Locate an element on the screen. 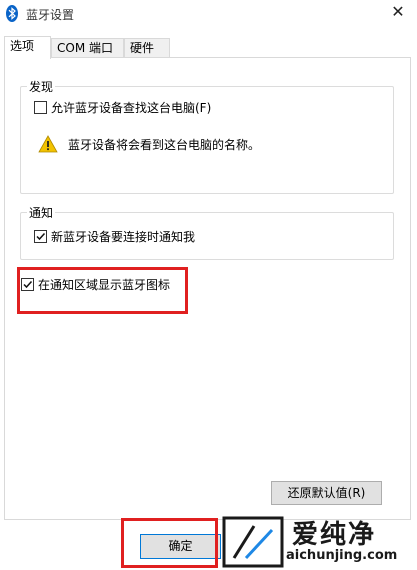  close-button: ✕ is located at coordinates (398, 13).